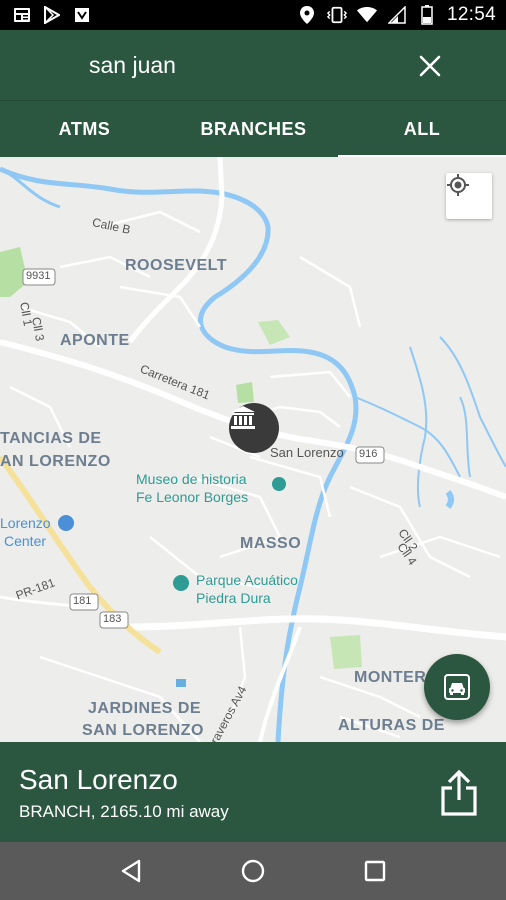 This screenshot has width=506, height=900. I want to click on home-button, so click(253, 871).